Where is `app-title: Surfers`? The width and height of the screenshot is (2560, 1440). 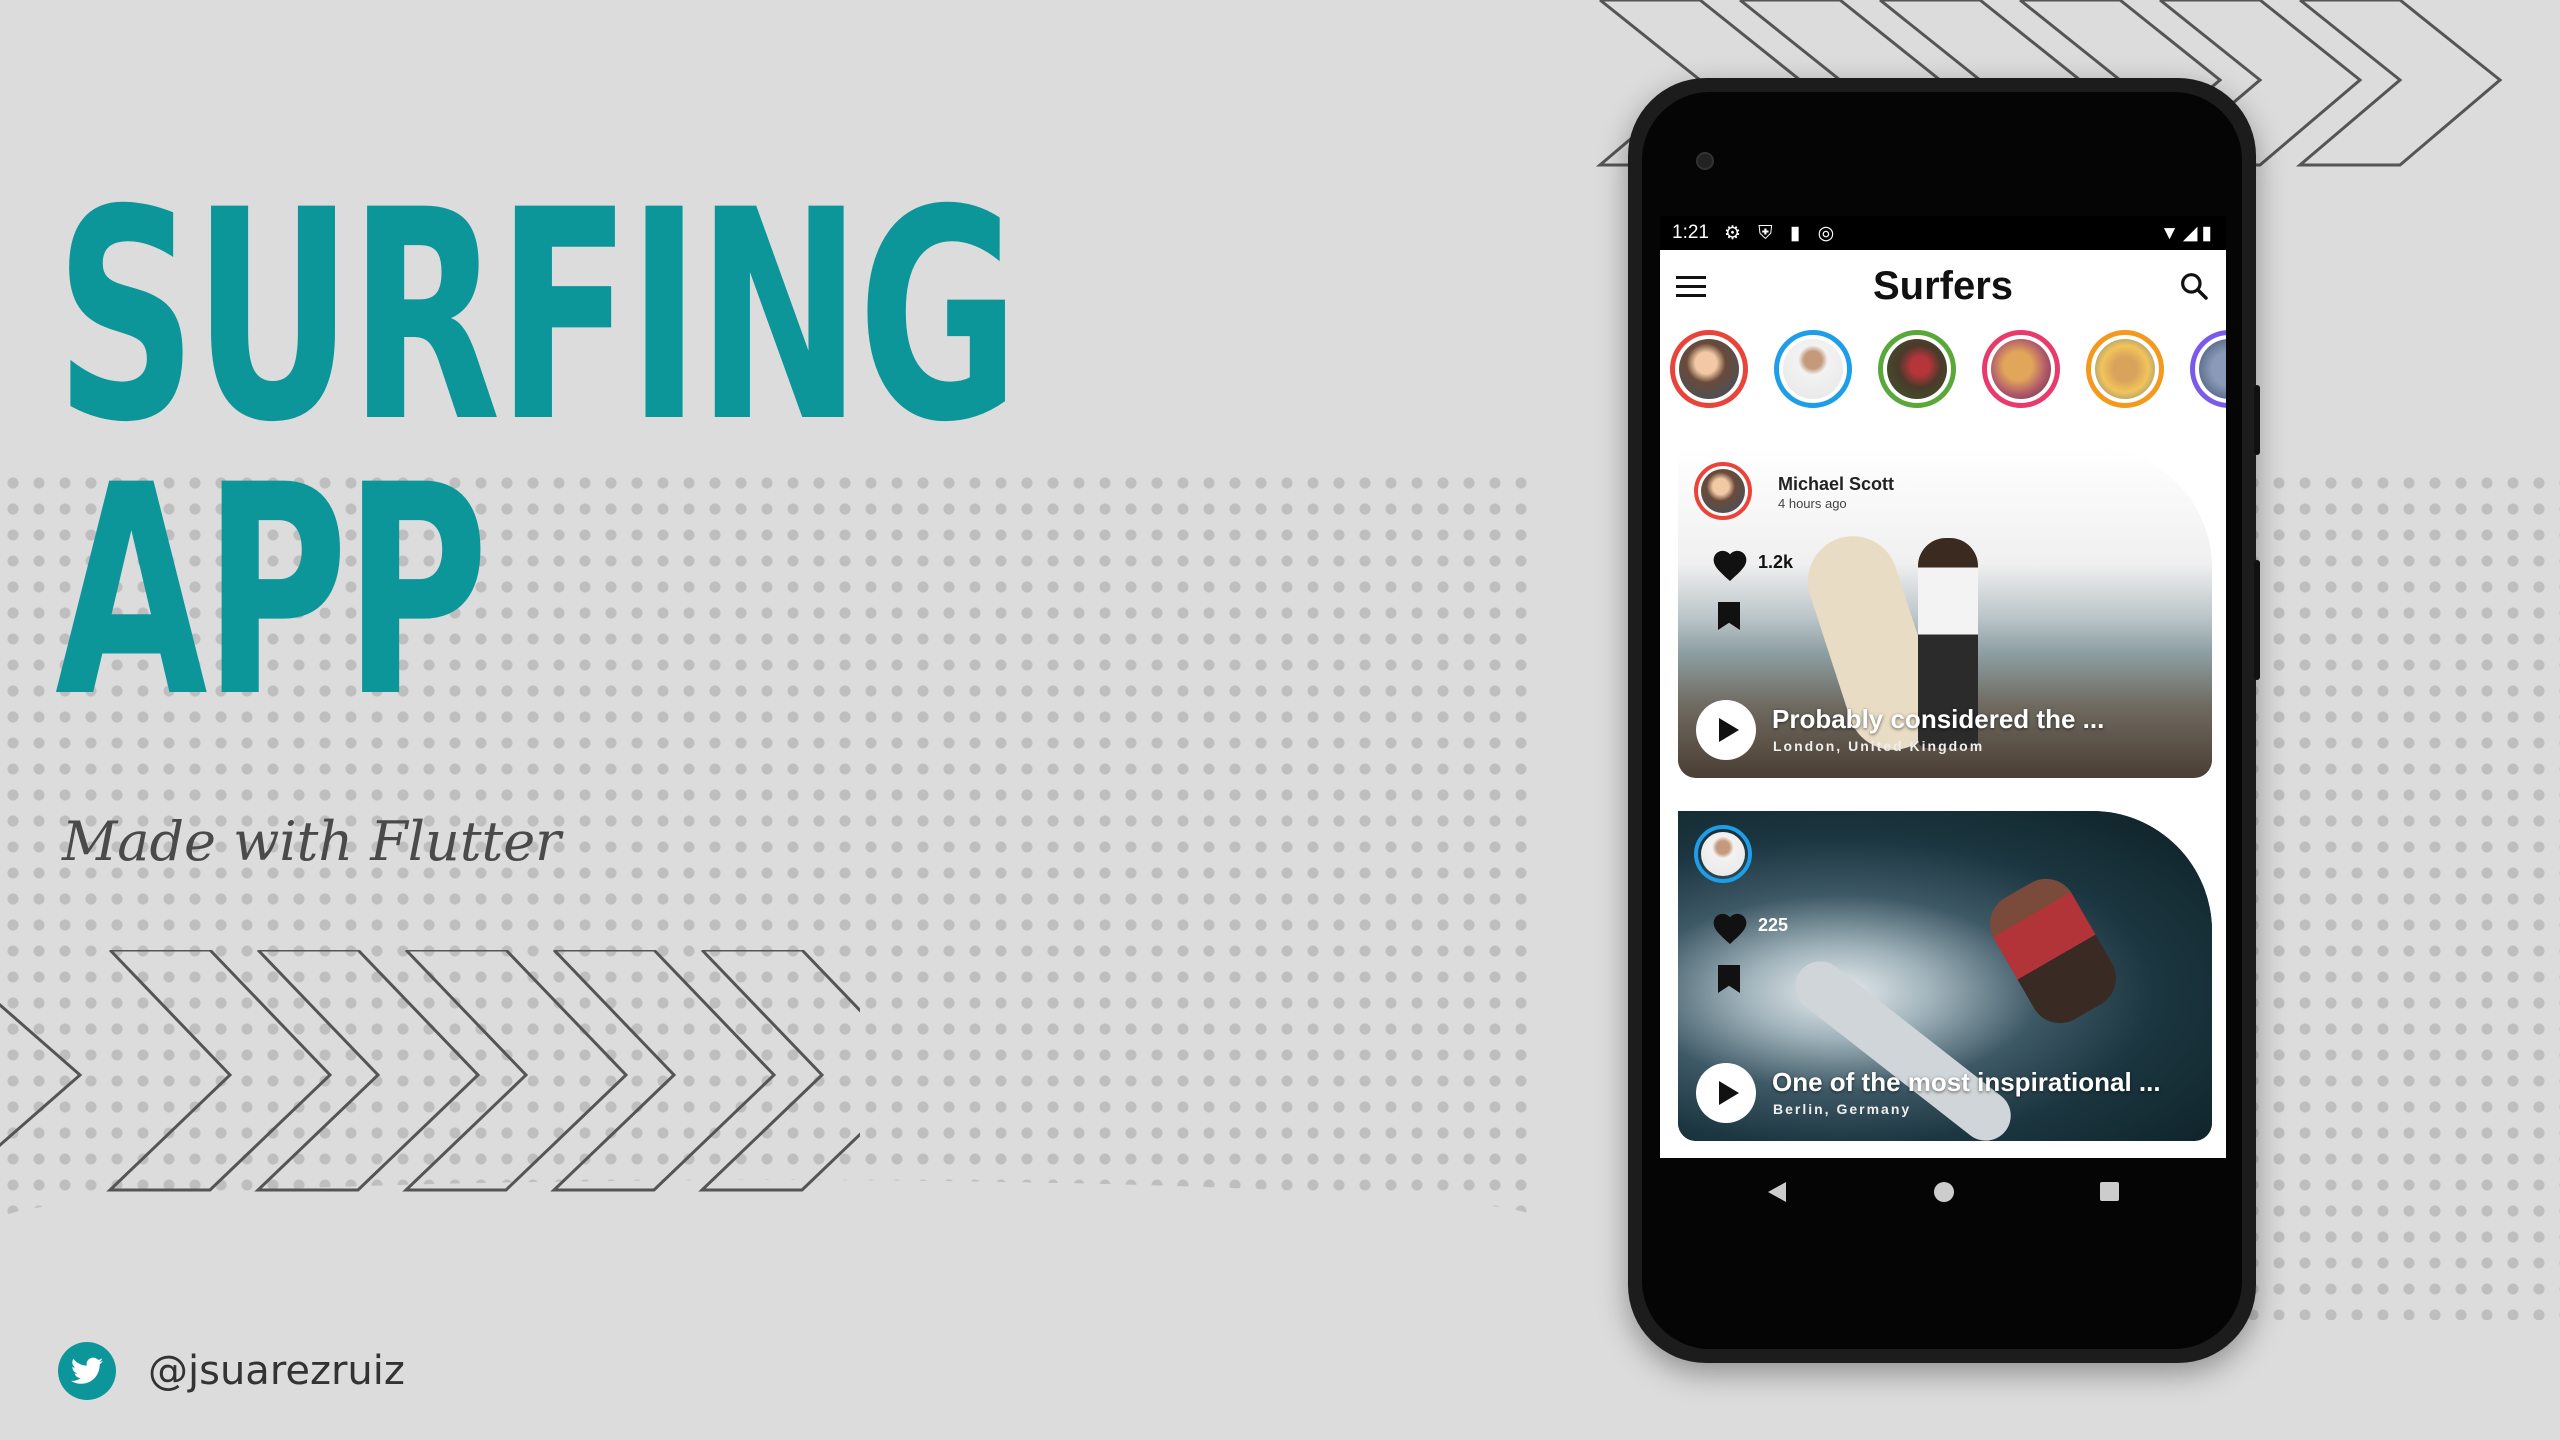
app-title: Surfers is located at coordinates (1943, 286).